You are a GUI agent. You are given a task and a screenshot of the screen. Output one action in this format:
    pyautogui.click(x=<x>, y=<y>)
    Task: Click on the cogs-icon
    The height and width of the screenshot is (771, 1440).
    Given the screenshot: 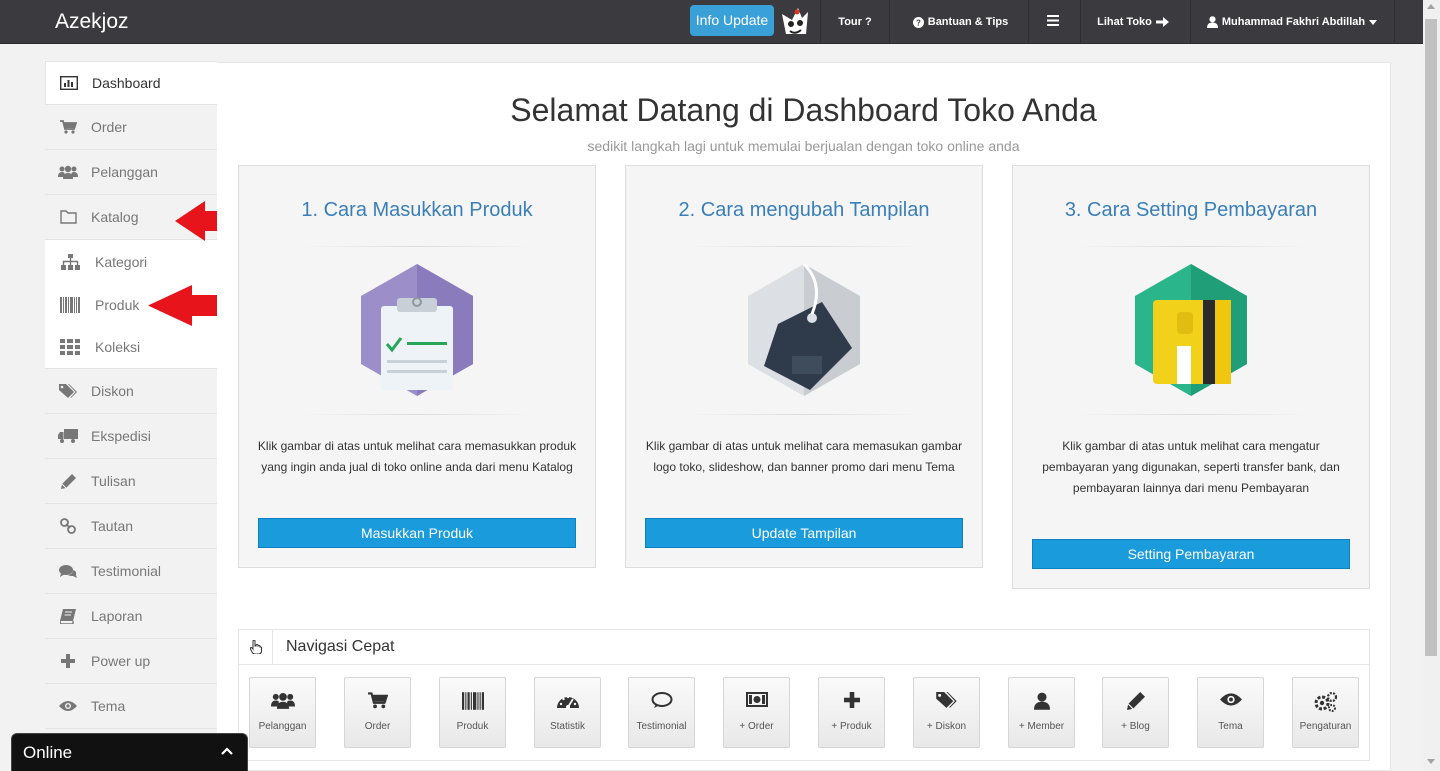 What is the action you would take?
    pyautogui.click(x=1325, y=702)
    